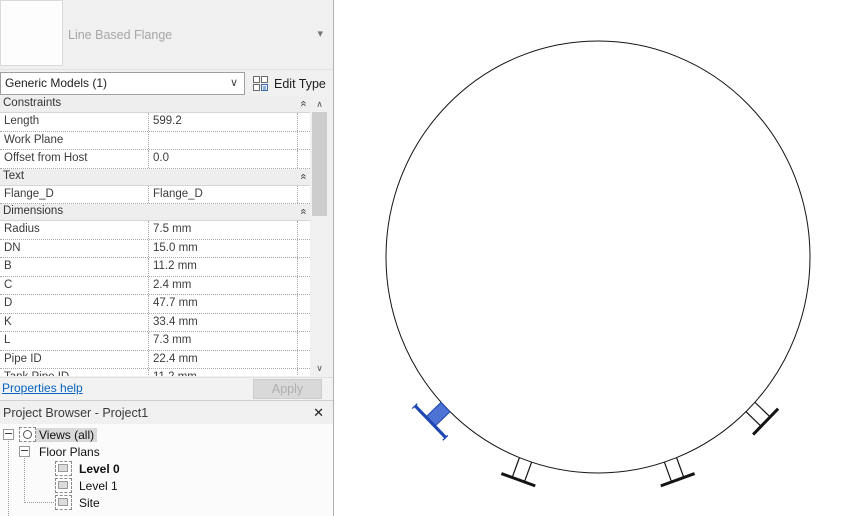 Image resolution: width=841 pixels, height=516 pixels. Describe the element at coordinates (8, 321) in the screenshot. I see `property-label: K` at that location.